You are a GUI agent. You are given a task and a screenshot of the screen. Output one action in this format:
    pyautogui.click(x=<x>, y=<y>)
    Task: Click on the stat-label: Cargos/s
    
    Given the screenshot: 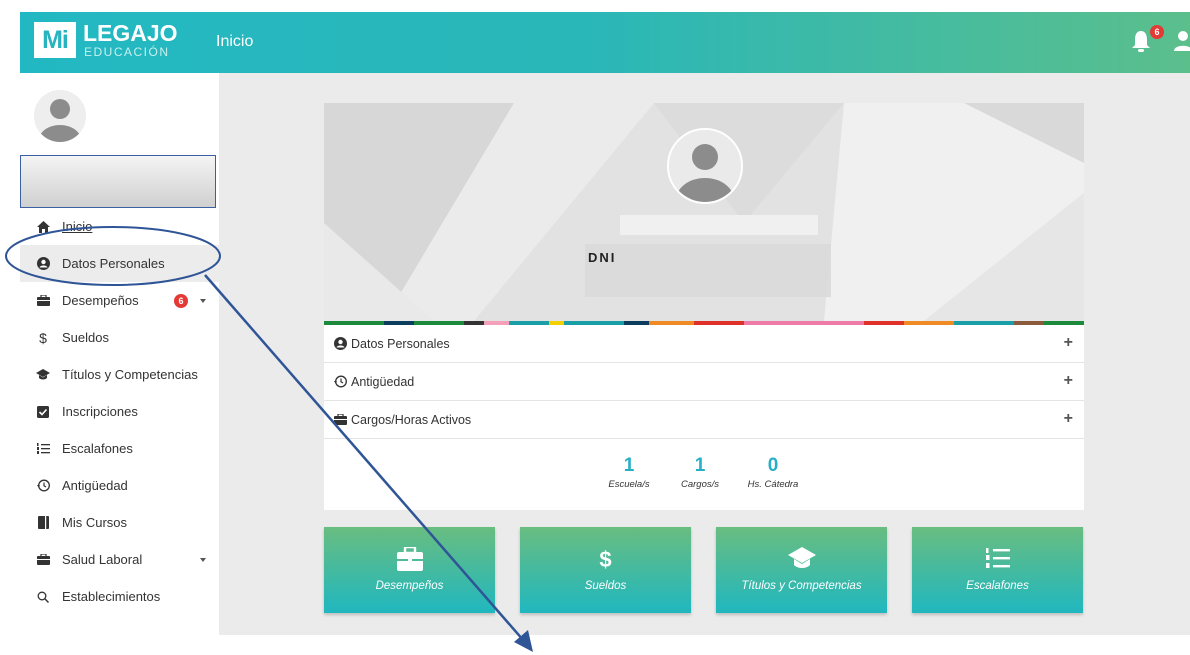 What is the action you would take?
    pyautogui.click(x=699, y=484)
    